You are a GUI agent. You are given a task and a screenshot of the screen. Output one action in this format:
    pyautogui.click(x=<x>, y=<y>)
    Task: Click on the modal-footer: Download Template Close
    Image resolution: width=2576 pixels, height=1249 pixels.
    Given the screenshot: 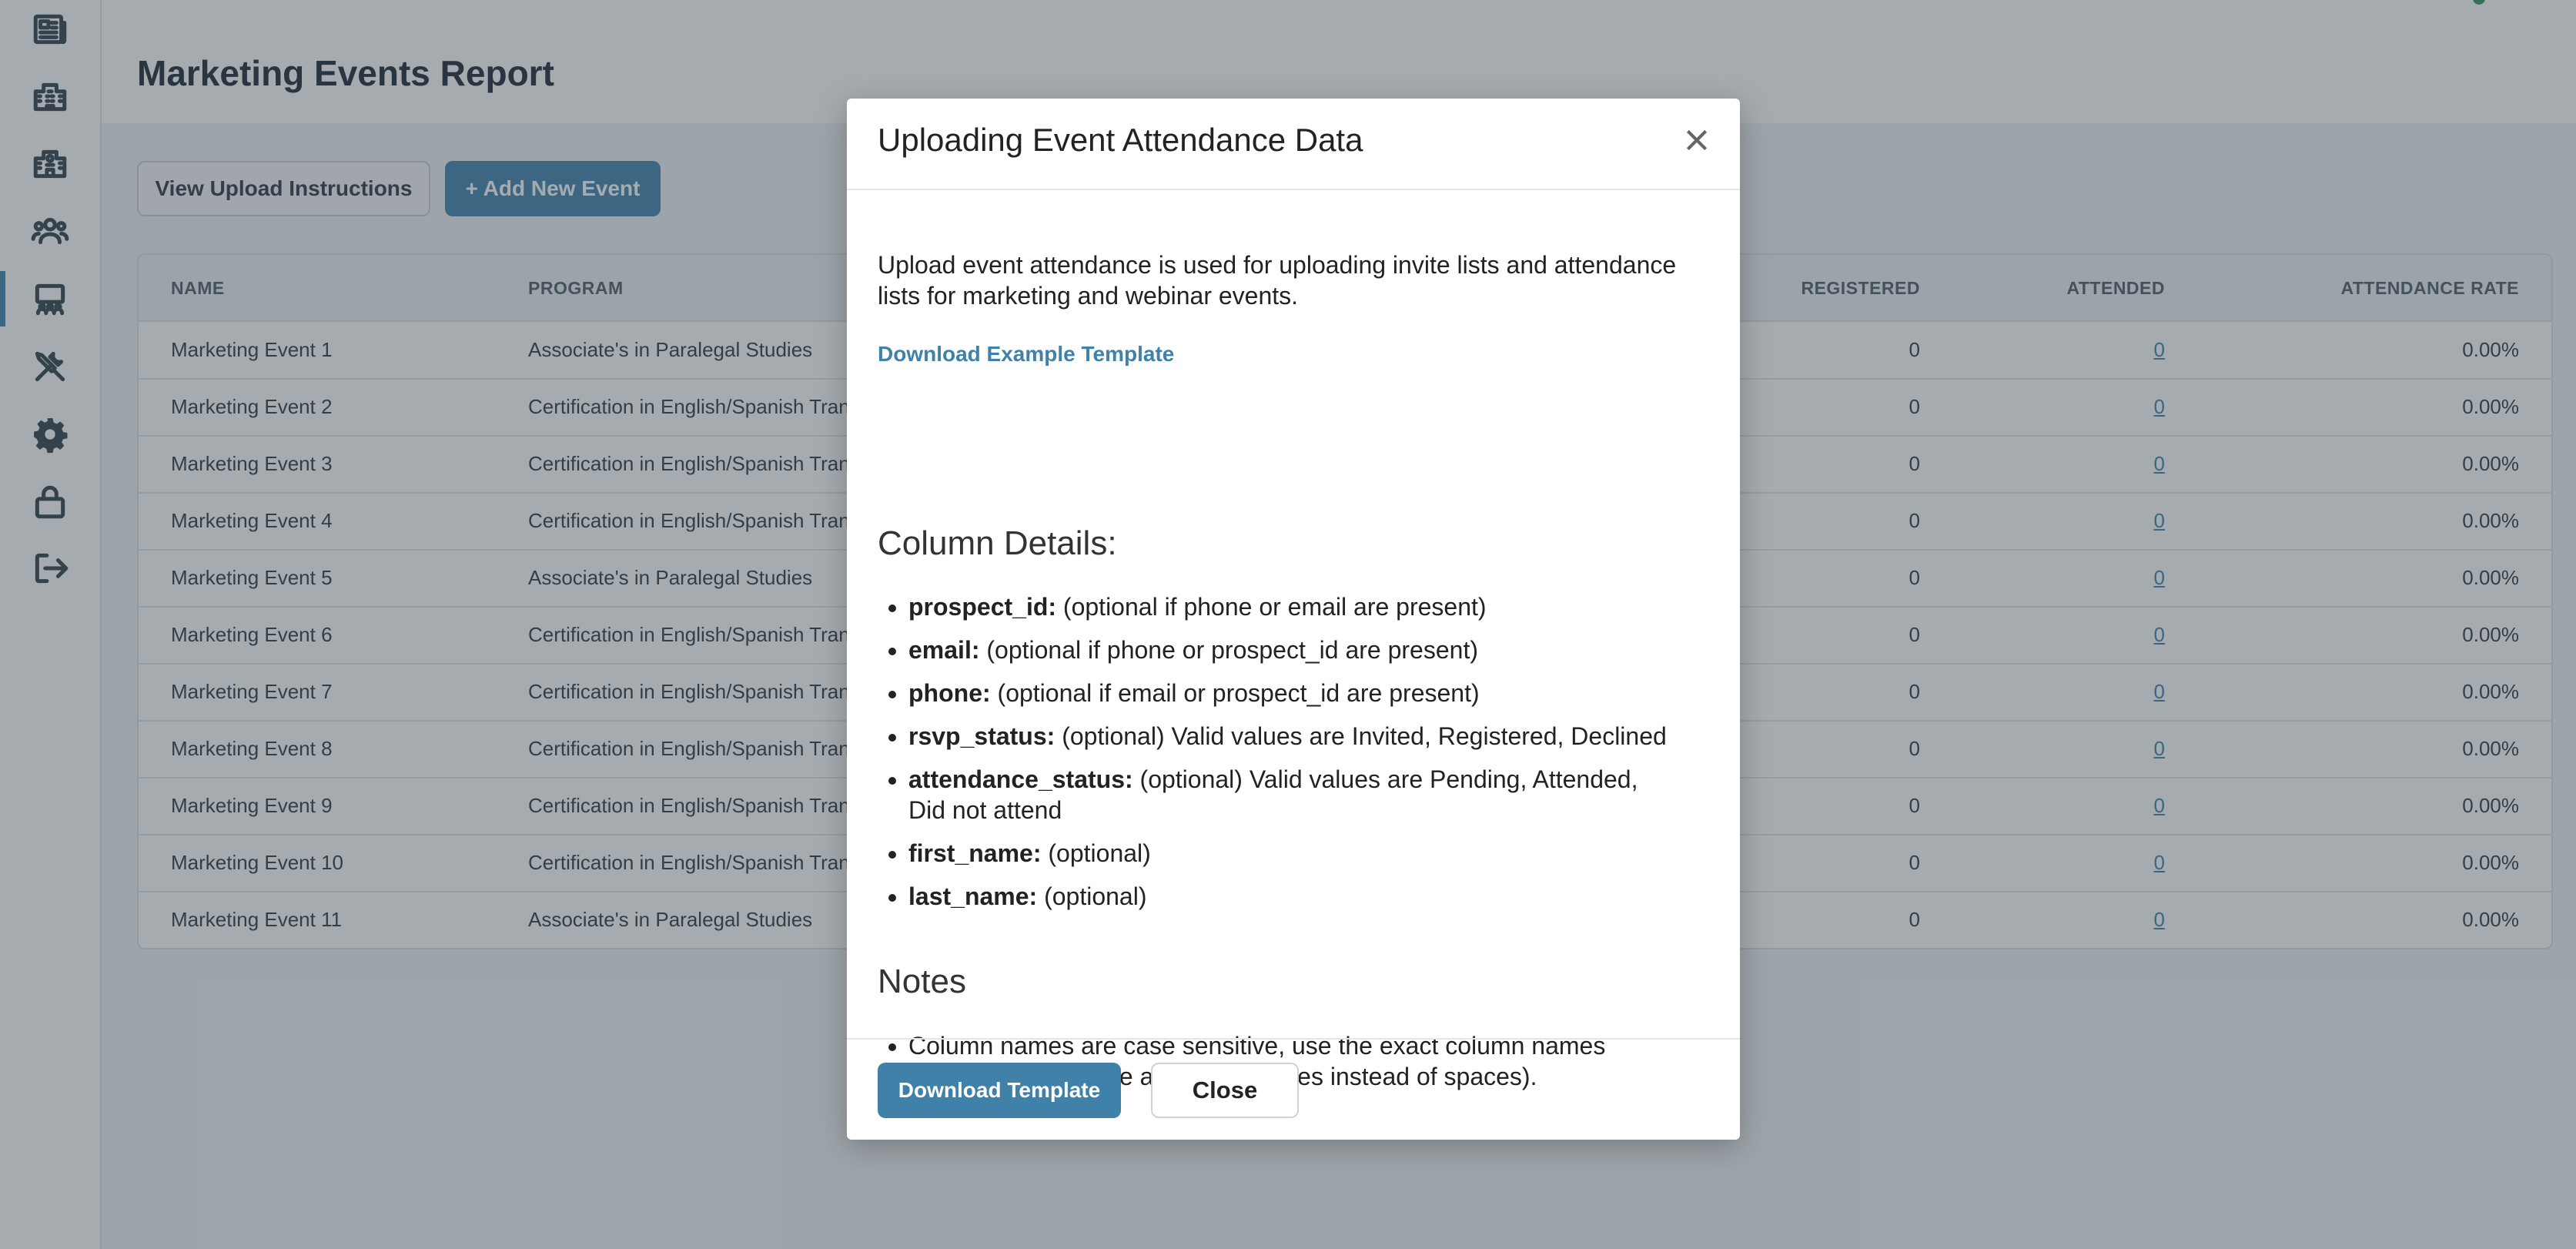 What is the action you would take?
    pyautogui.click(x=1293, y=1089)
    